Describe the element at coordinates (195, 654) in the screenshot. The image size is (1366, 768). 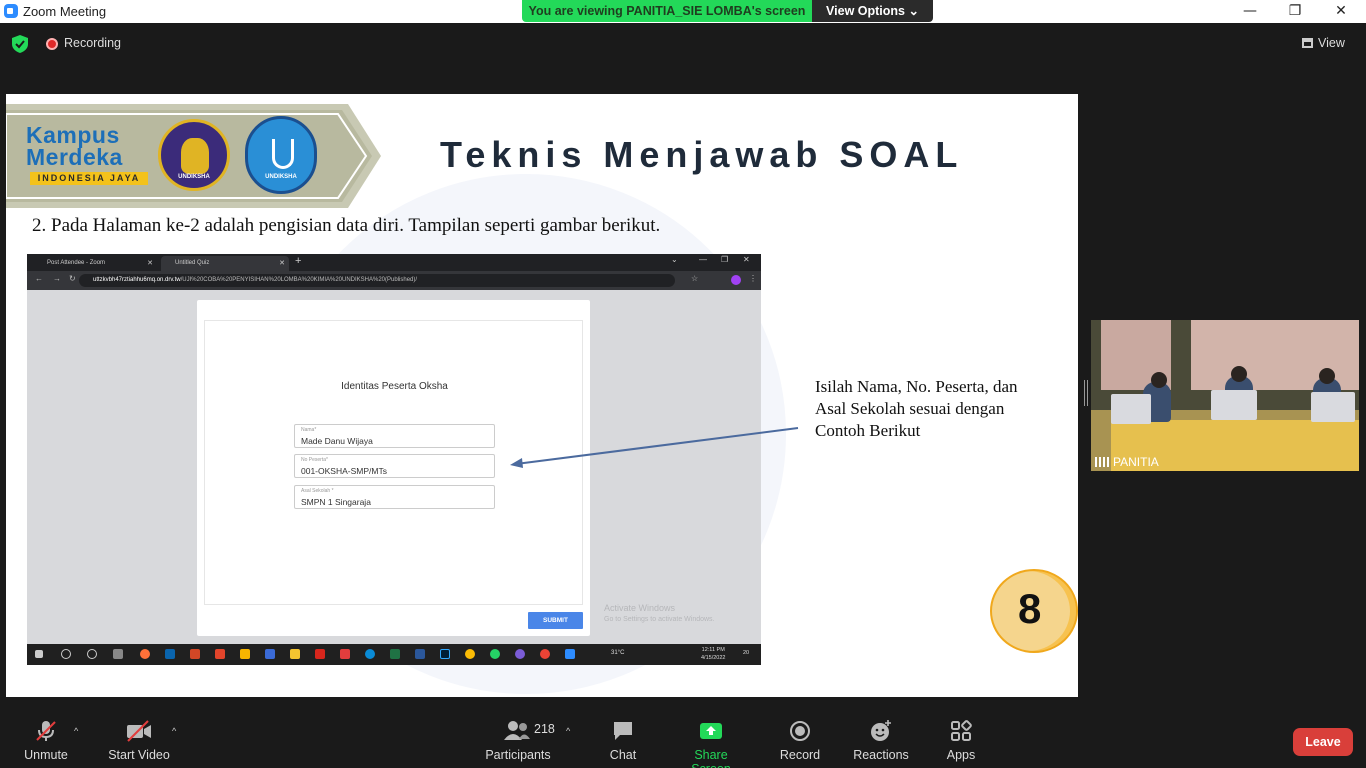
I see `powerpoint-icon` at that location.